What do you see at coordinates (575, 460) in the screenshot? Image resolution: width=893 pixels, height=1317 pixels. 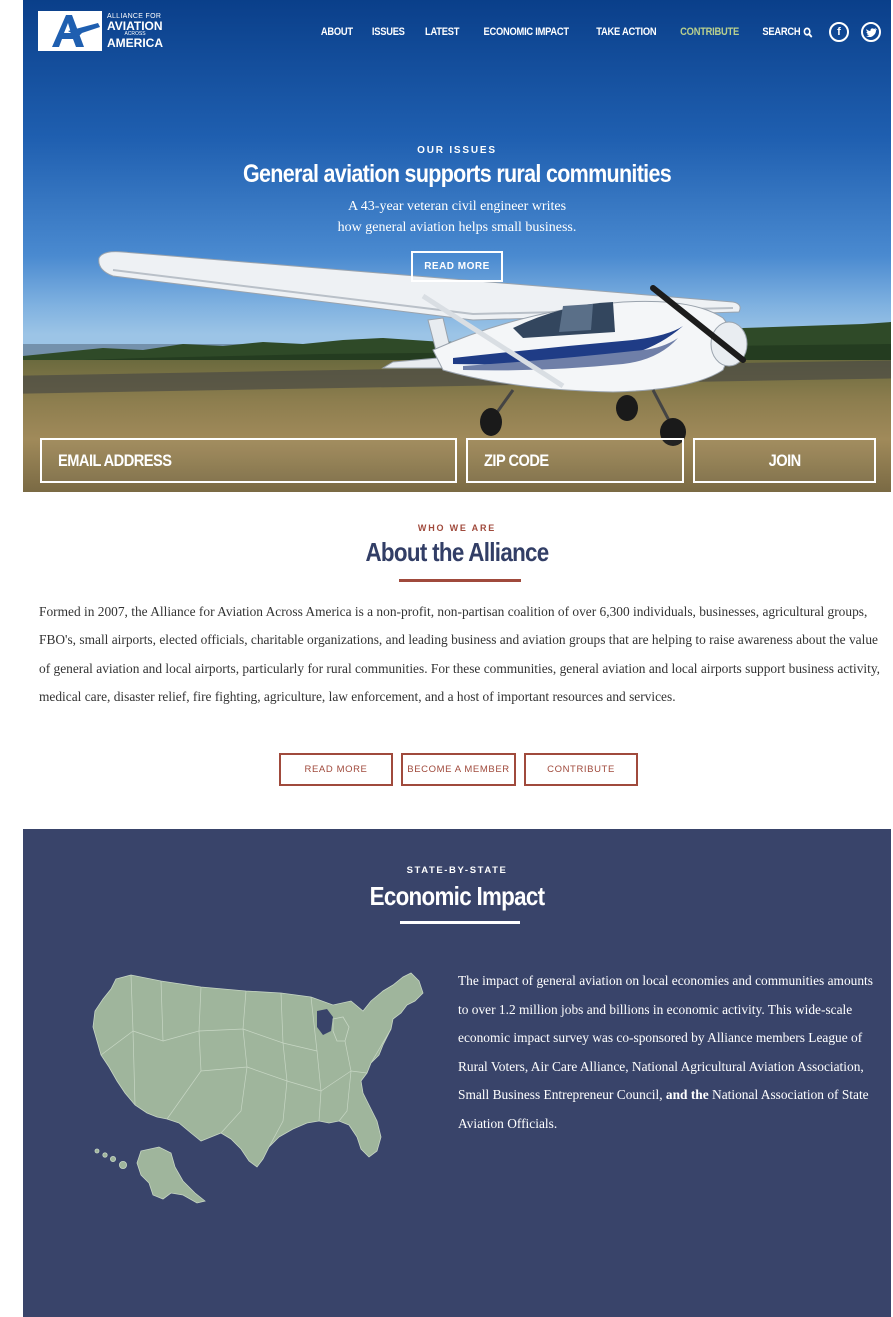 I see `zip-code-field: ZIP CODE` at bounding box center [575, 460].